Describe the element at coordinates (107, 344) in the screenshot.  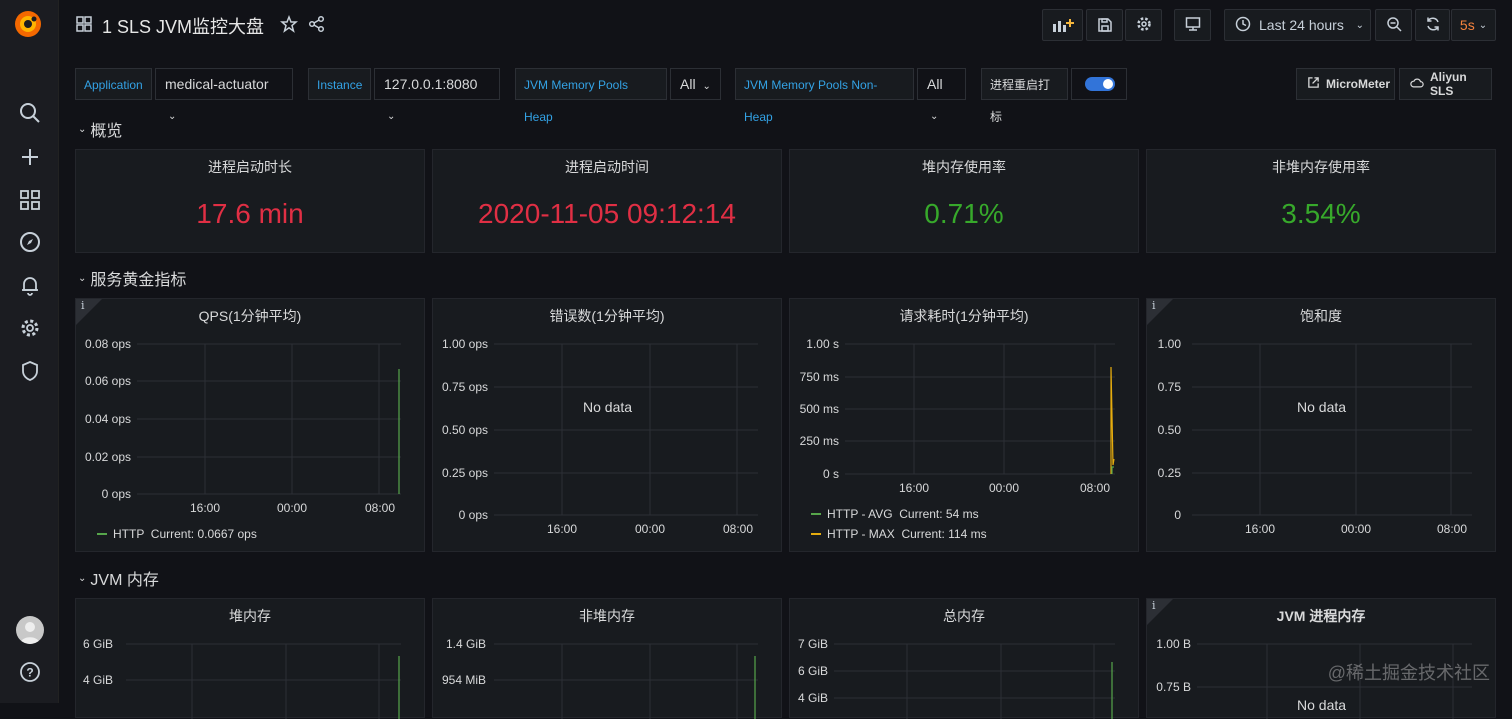
I see `y-tick-label: 0.08 ops` at that location.